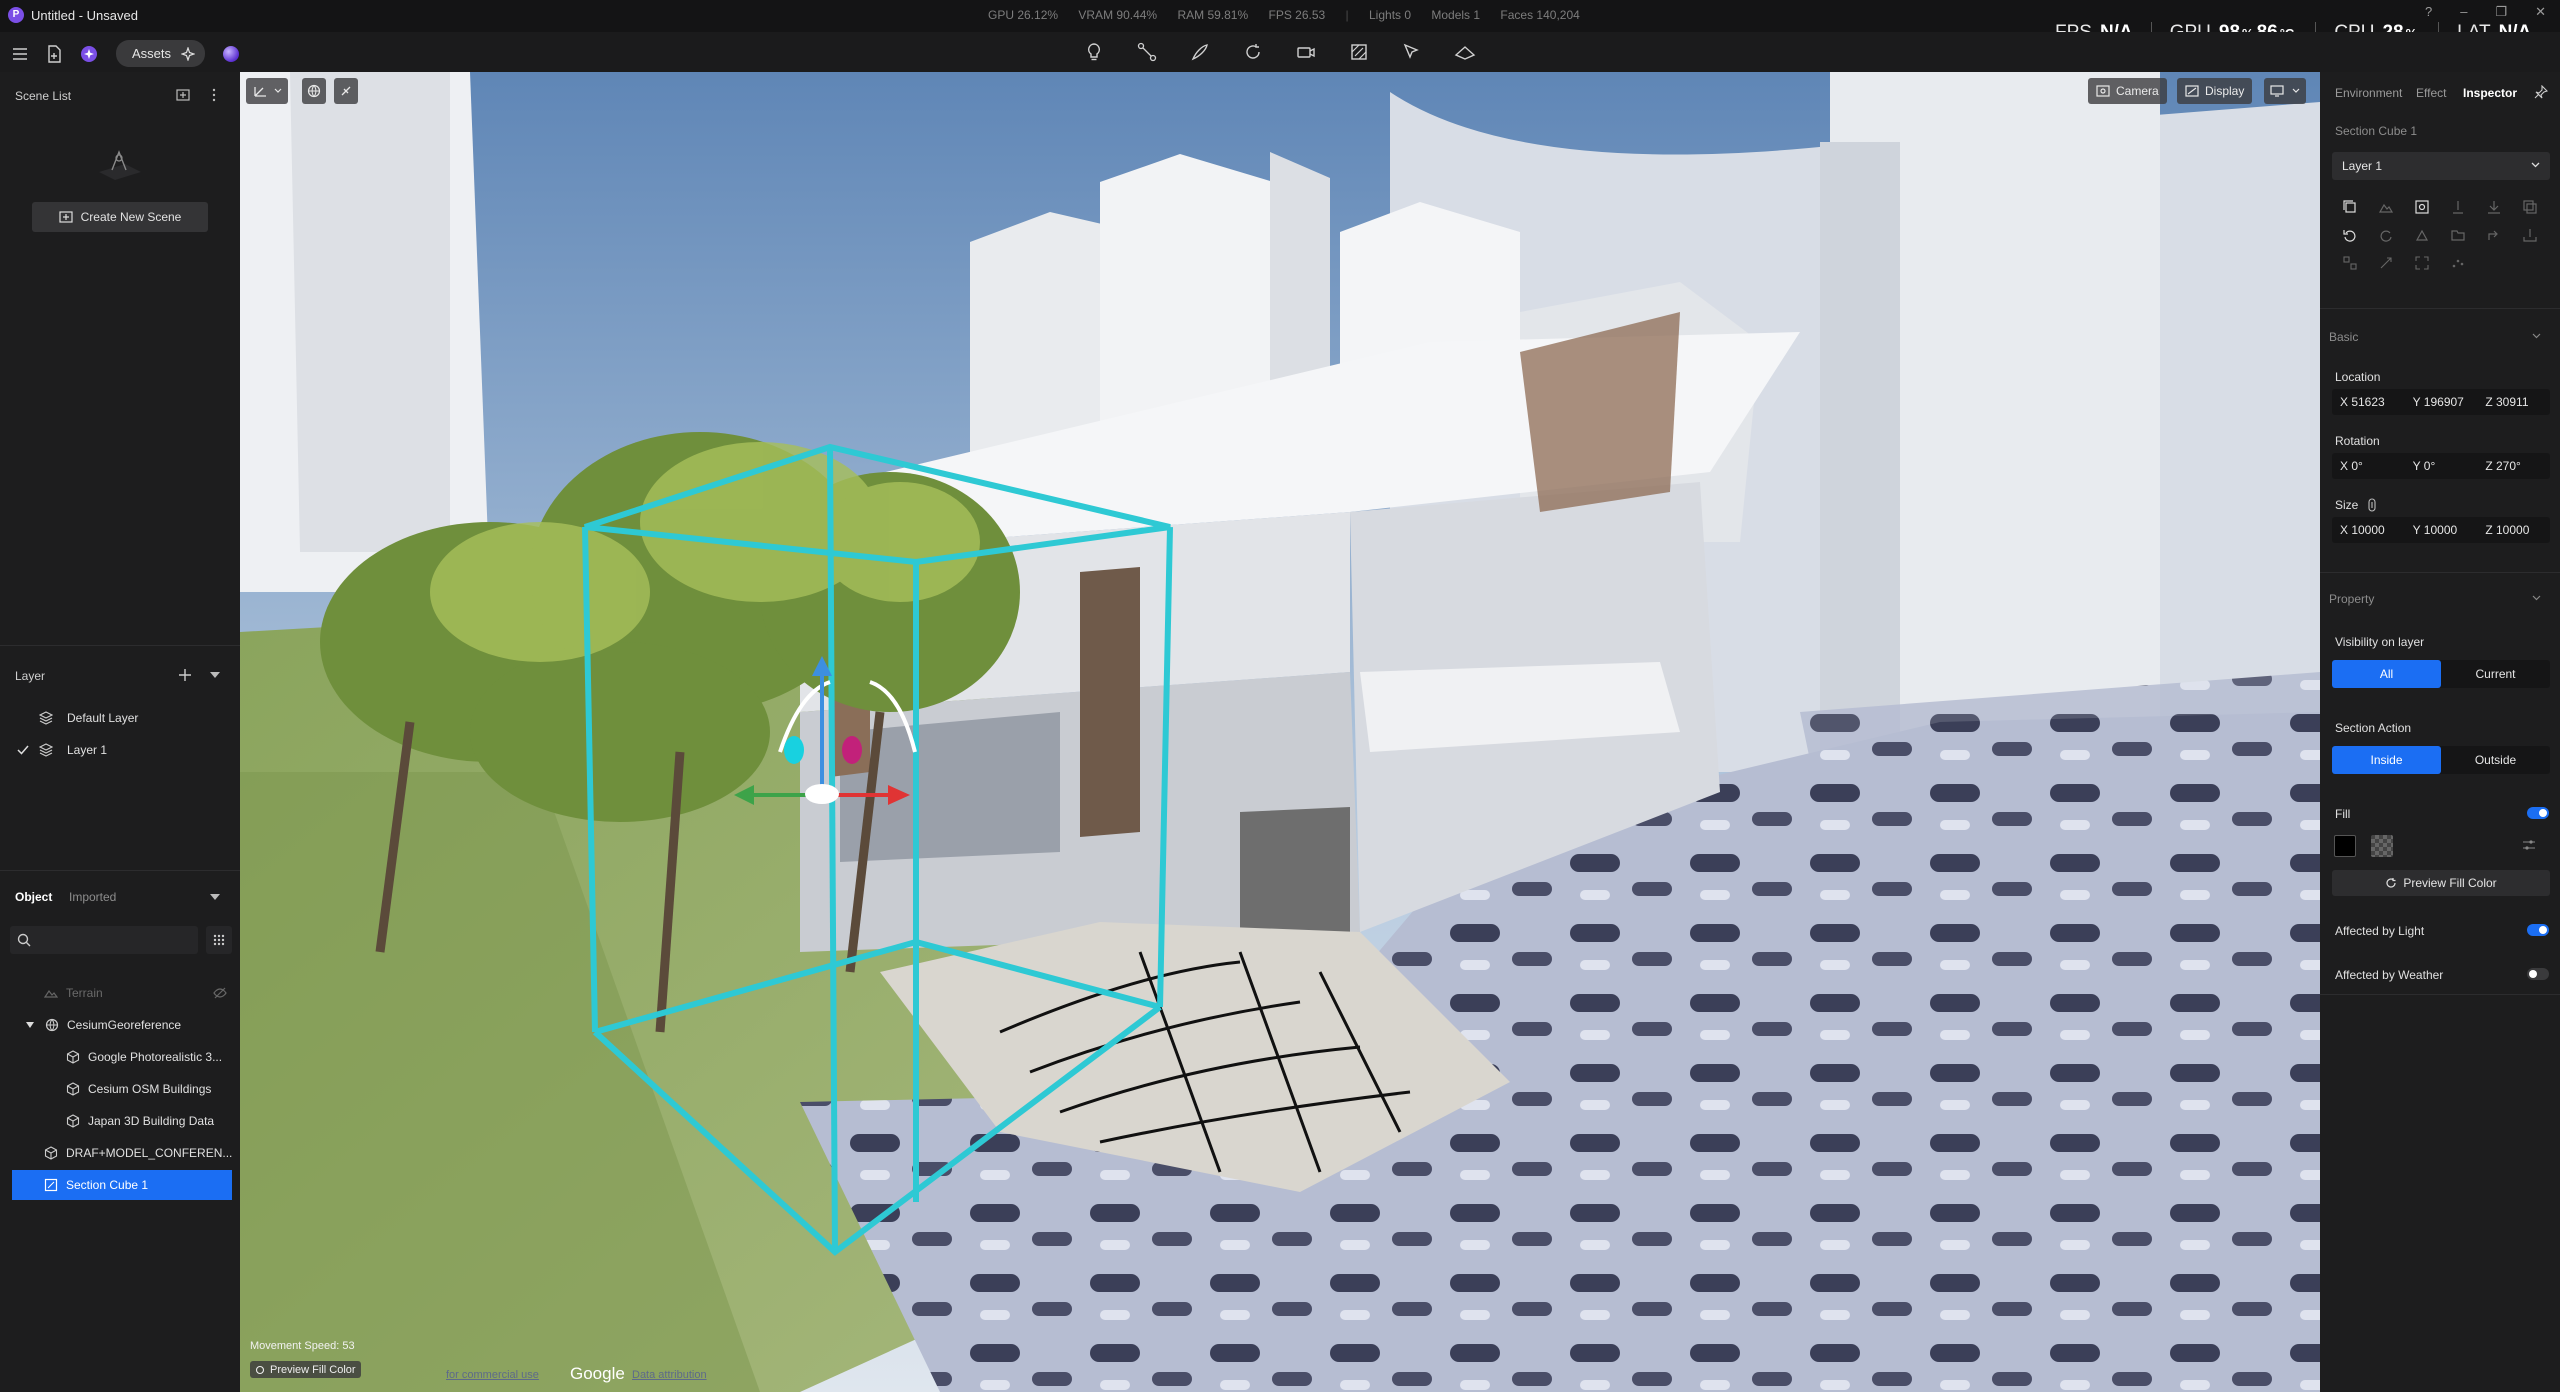  I want to click on divider, so click(2440, 308).